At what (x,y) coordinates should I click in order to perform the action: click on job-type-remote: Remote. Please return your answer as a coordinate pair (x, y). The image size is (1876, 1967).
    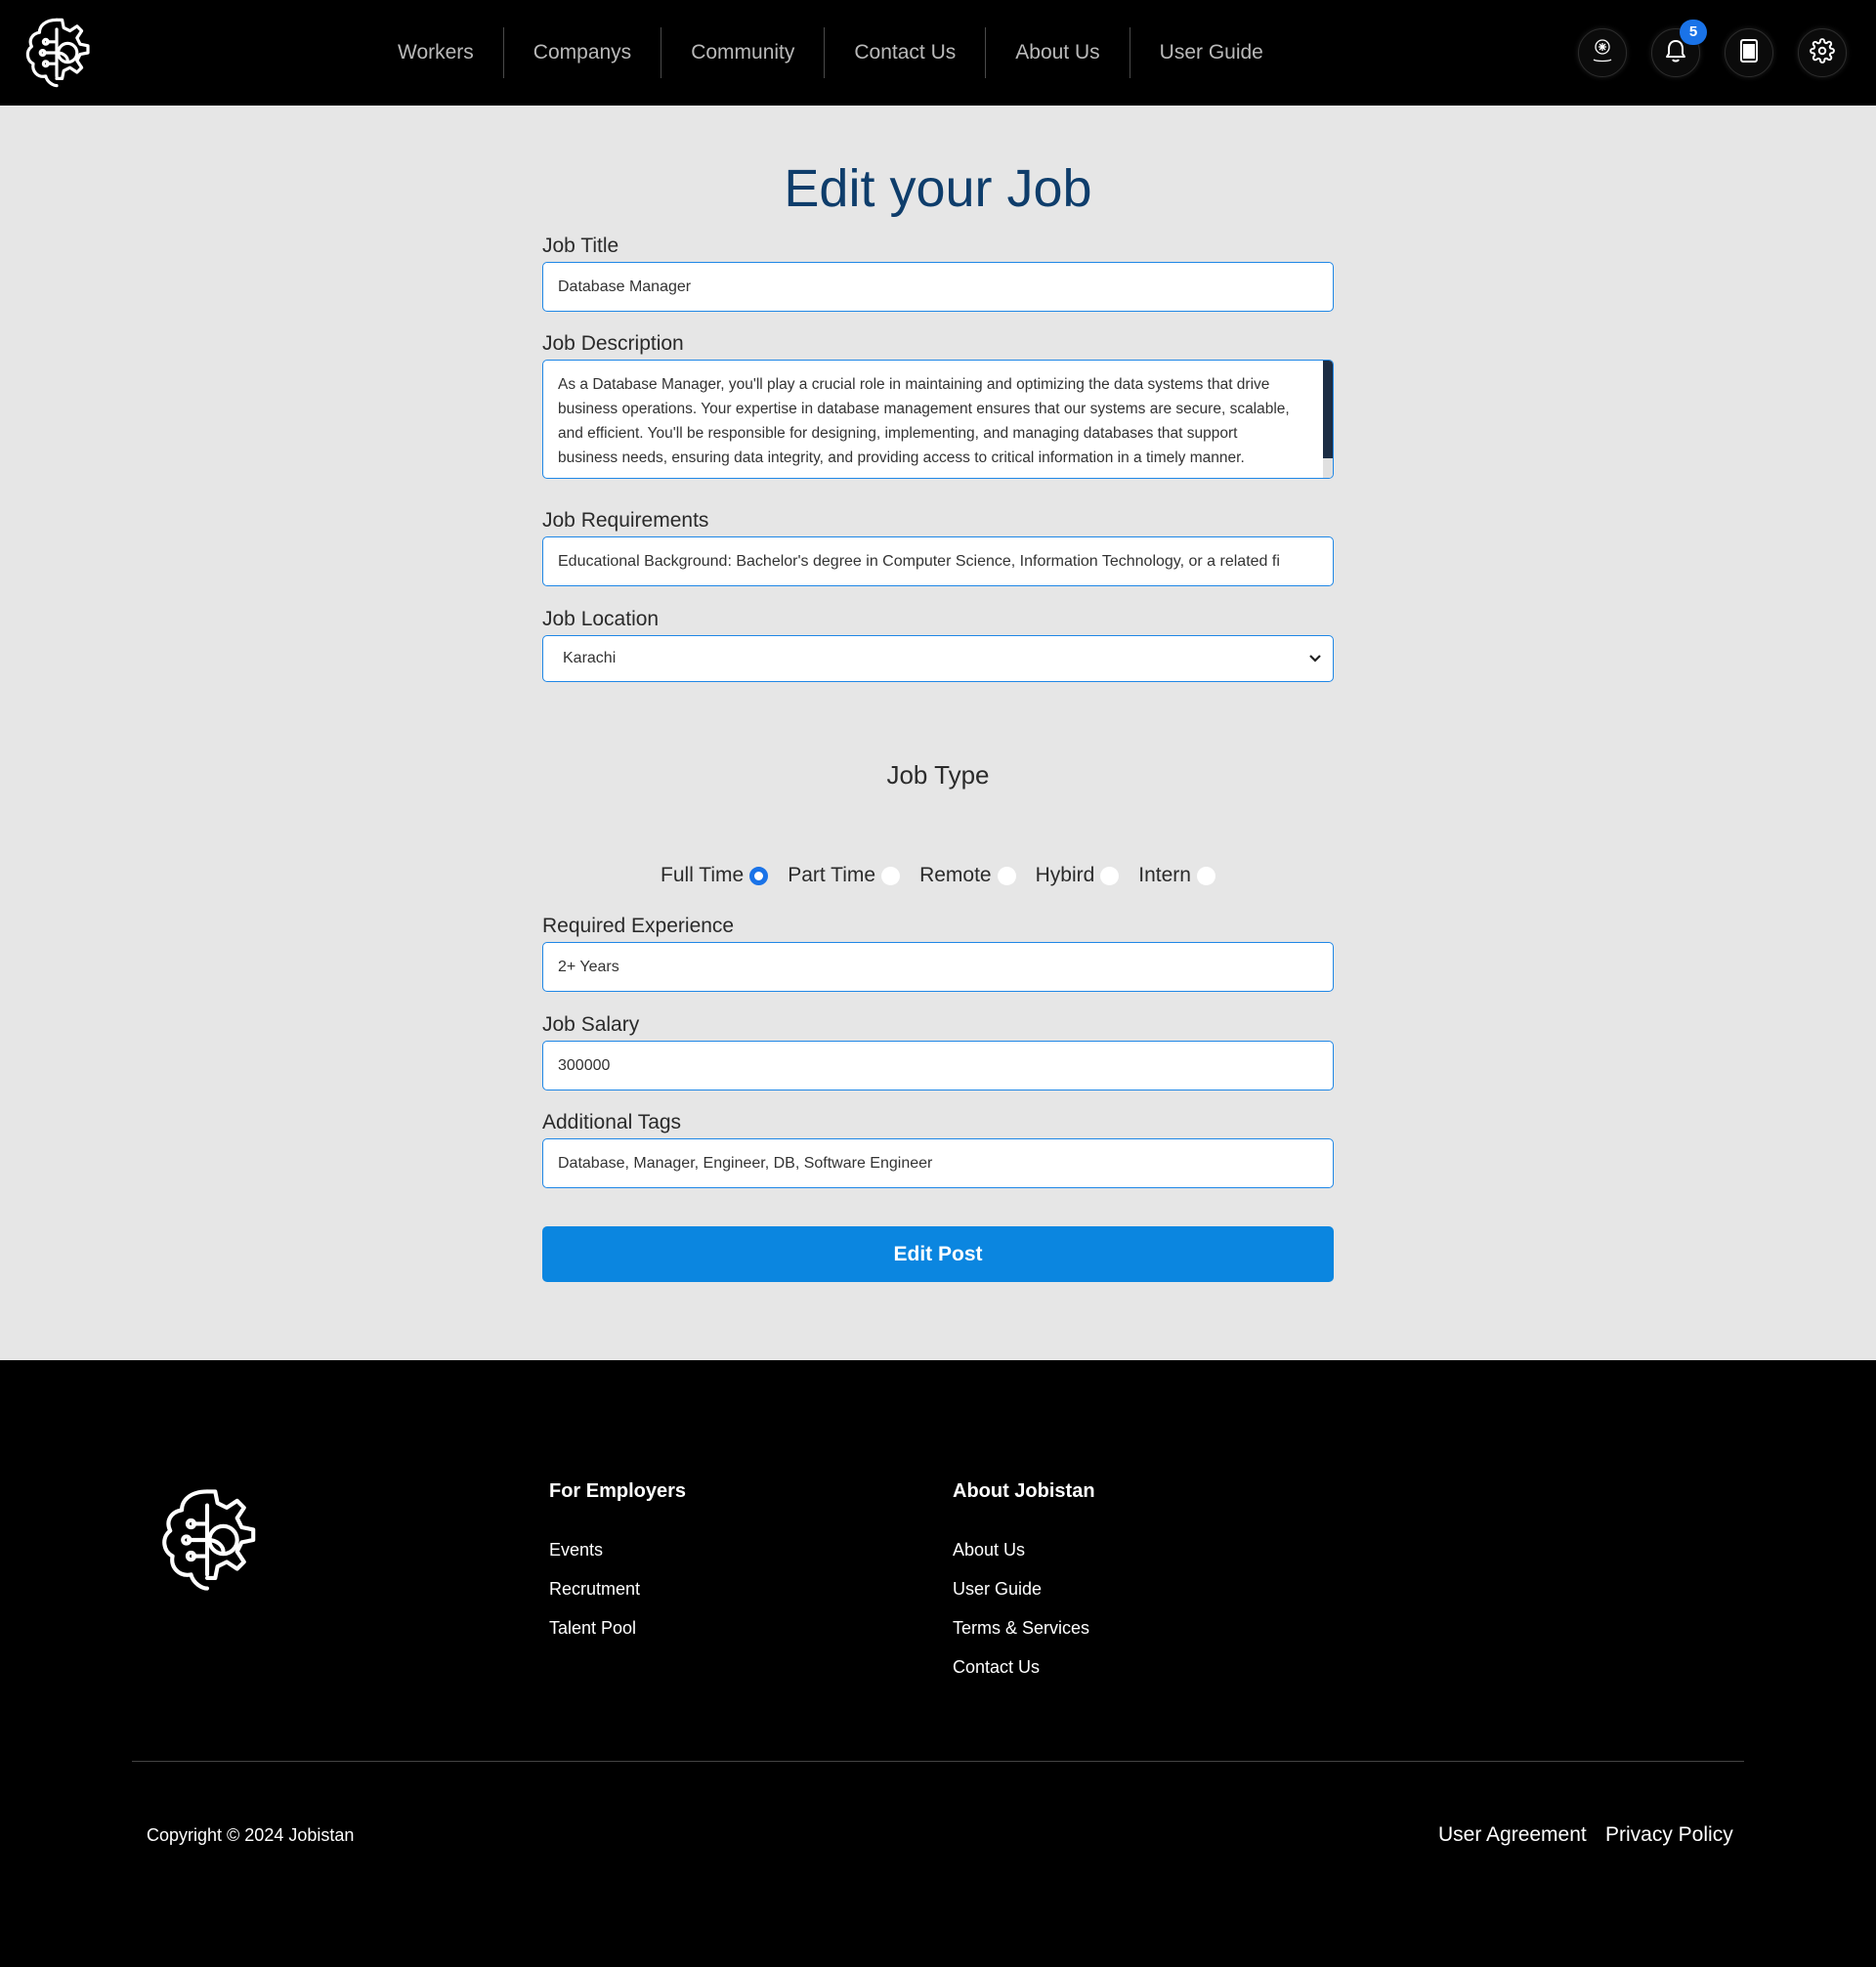
    Looking at the image, I should click on (967, 875).